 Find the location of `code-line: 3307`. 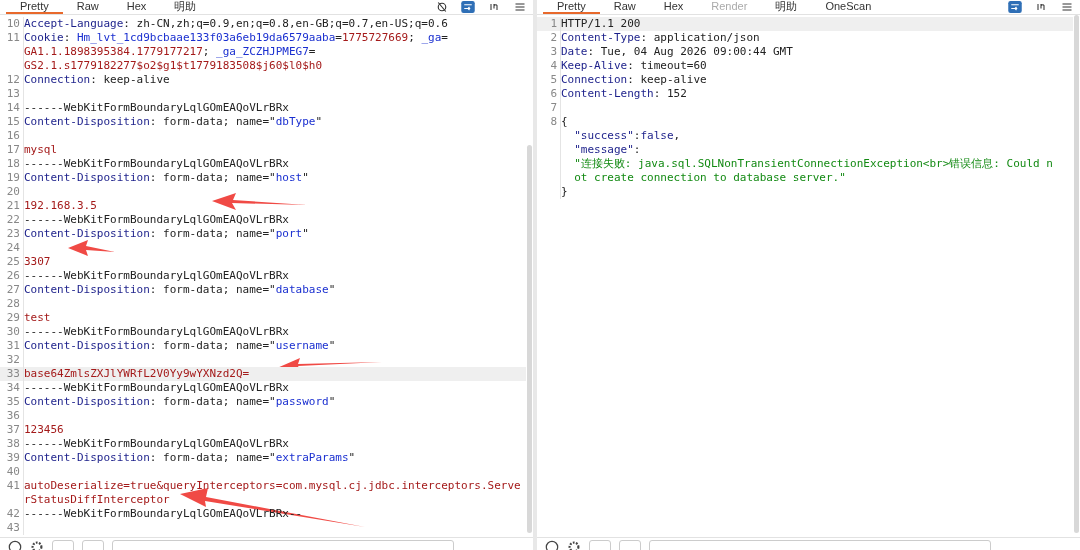

code-line: 3307 is located at coordinates (37, 261).